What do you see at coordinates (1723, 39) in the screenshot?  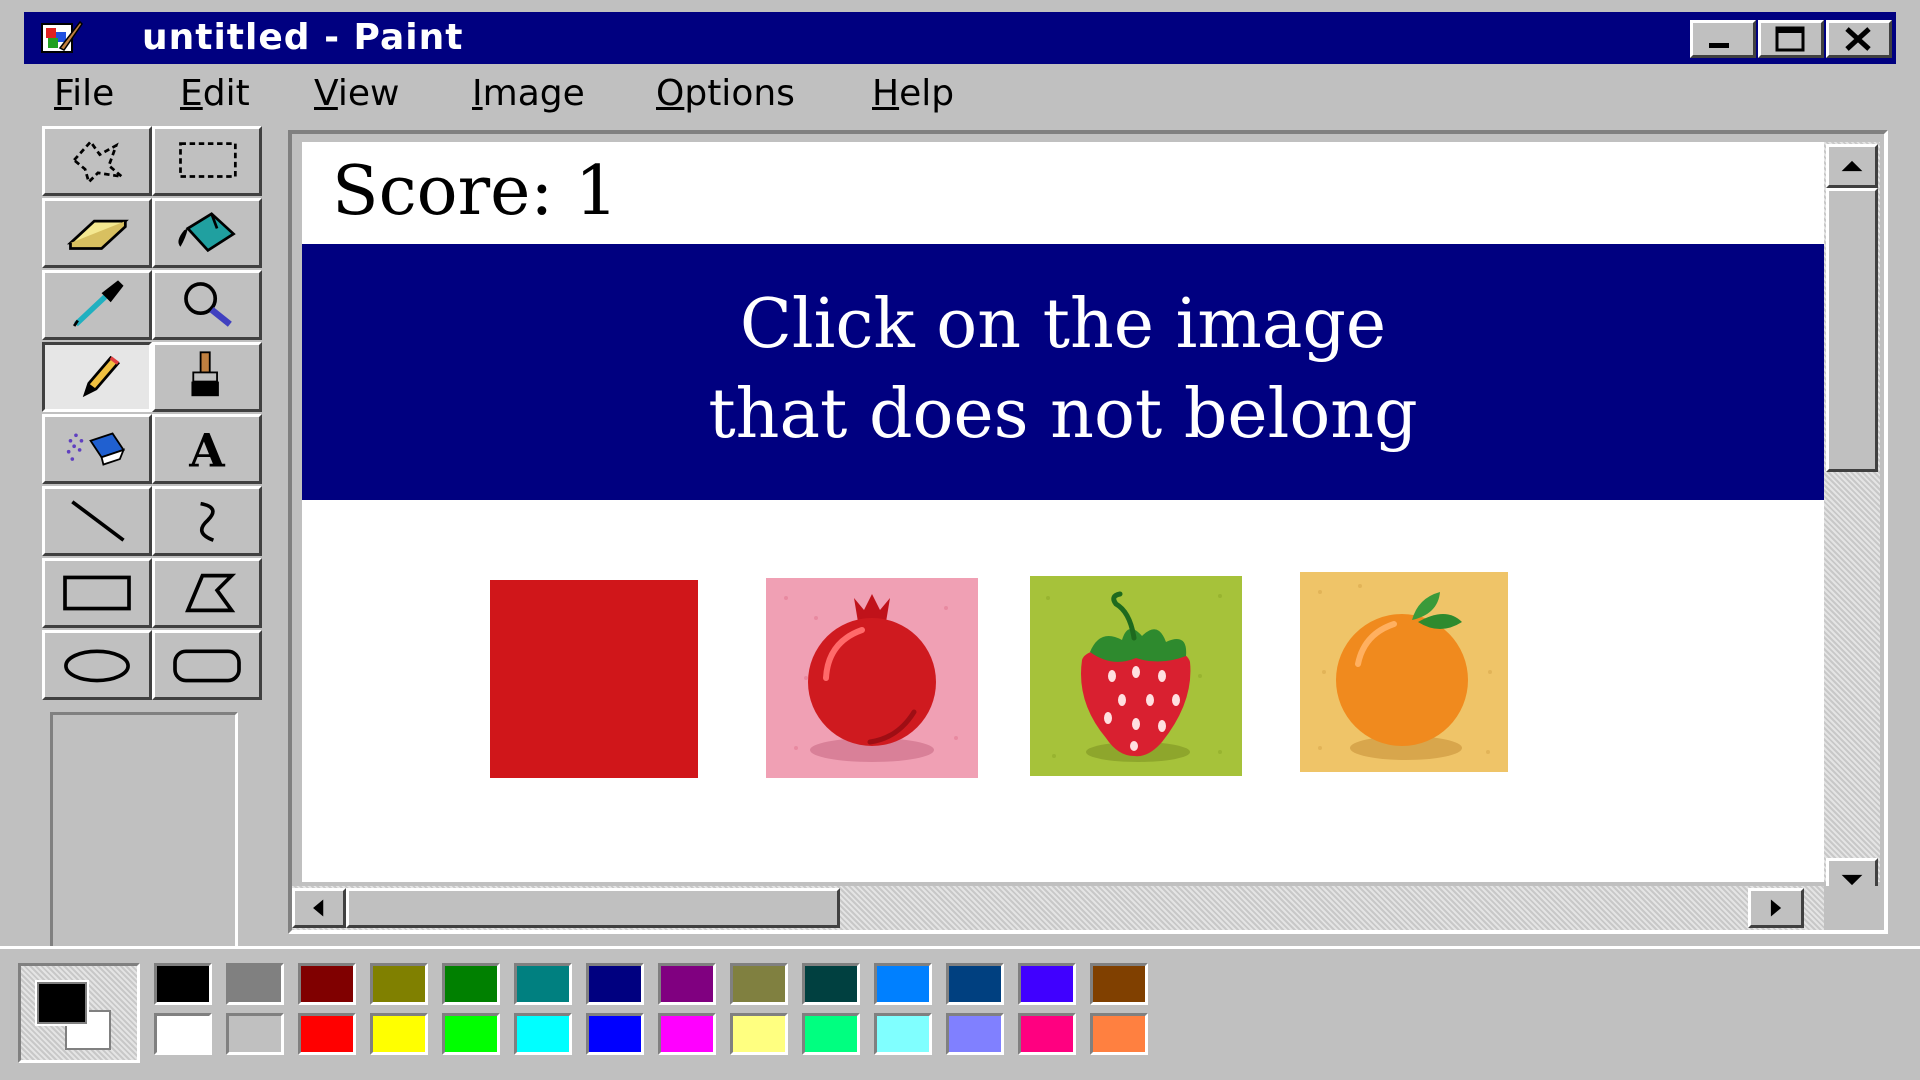 I see `minimize-button` at bounding box center [1723, 39].